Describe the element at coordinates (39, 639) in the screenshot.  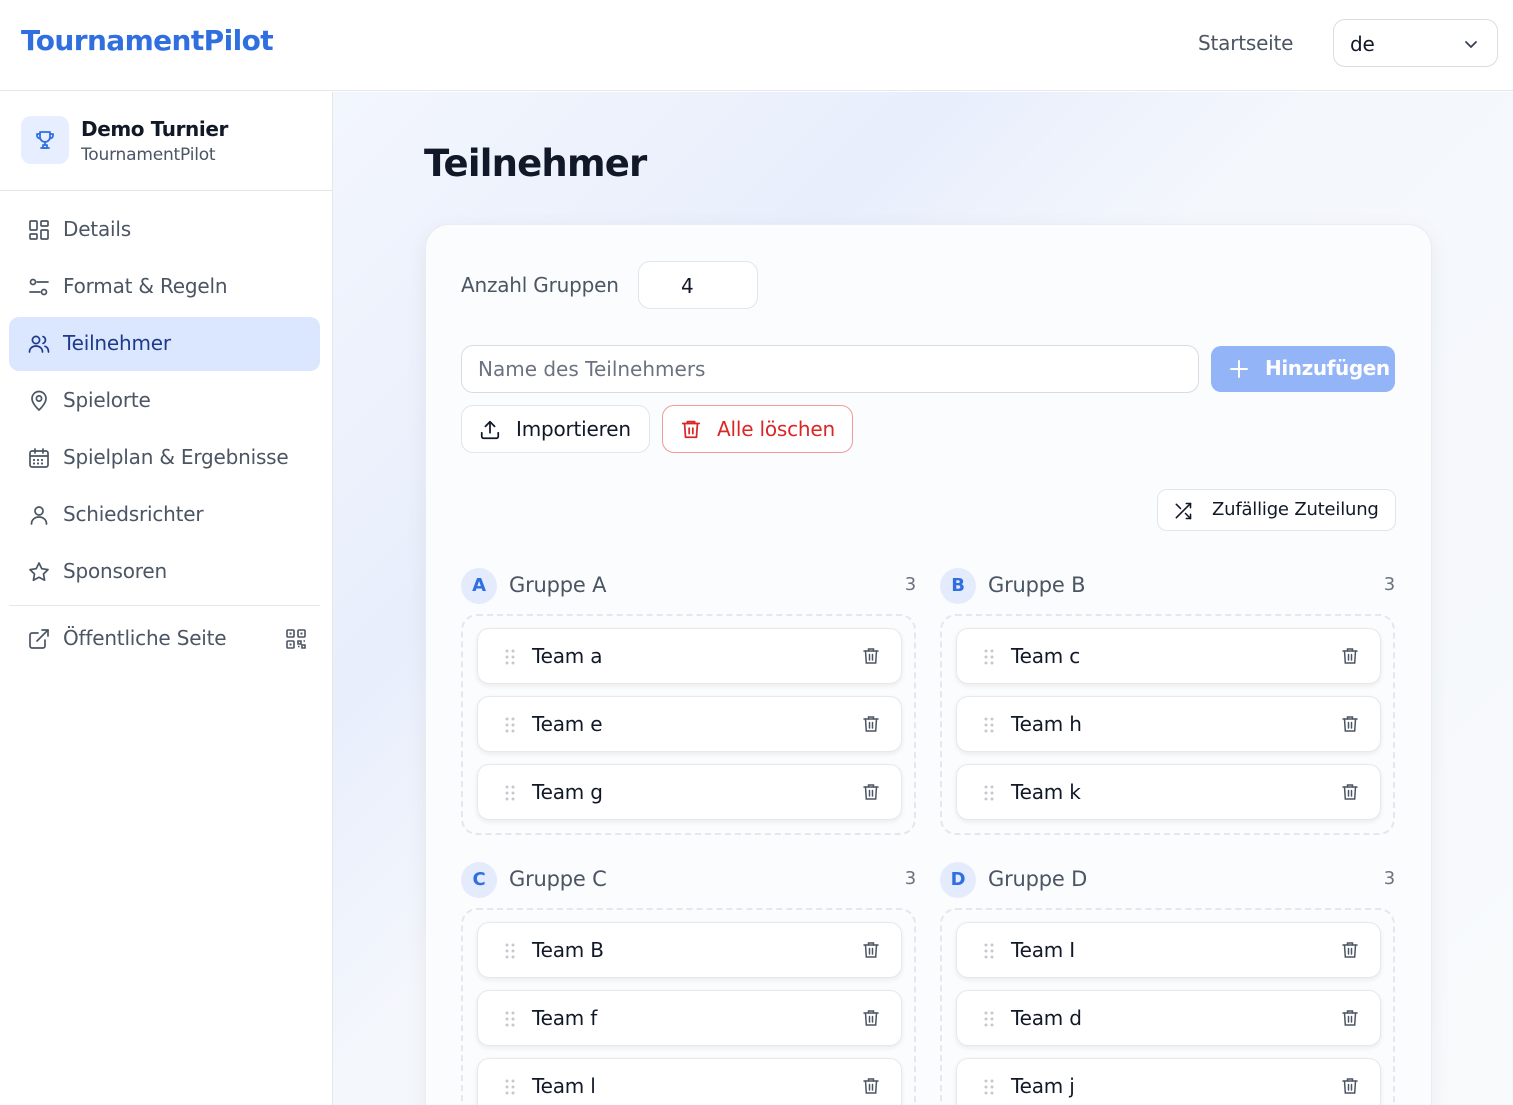
I see `external-link-icon` at that location.